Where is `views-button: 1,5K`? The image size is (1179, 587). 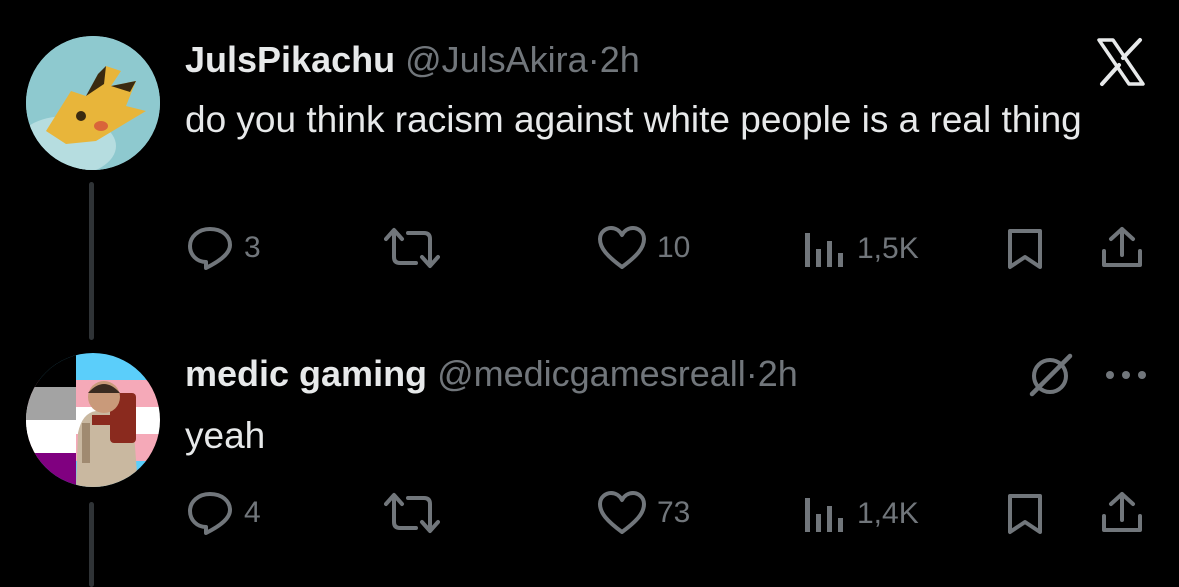
views-button: 1,5K is located at coordinates (861, 249).